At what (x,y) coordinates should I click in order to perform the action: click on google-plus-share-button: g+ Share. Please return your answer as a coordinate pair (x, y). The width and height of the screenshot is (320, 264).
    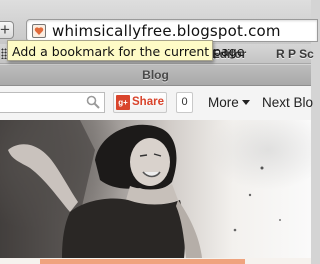
    Looking at the image, I should click on (140, 102).